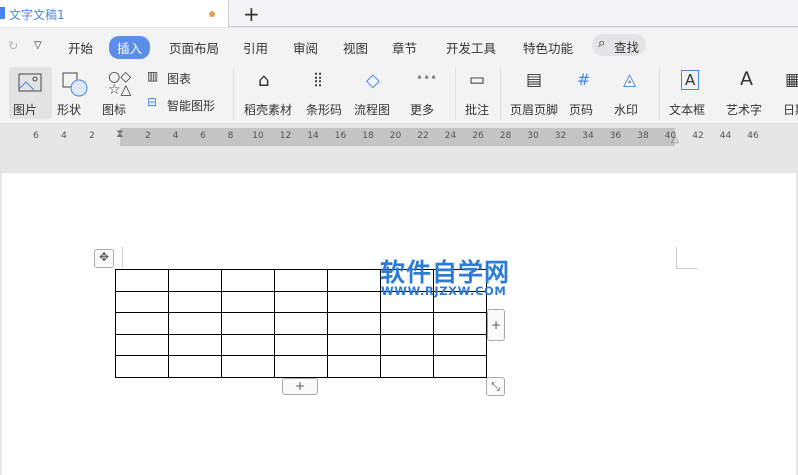  Describe the element at coordinates (495, 386) in the screenshot. I see `table-resize-icon: ⤡` at that location.